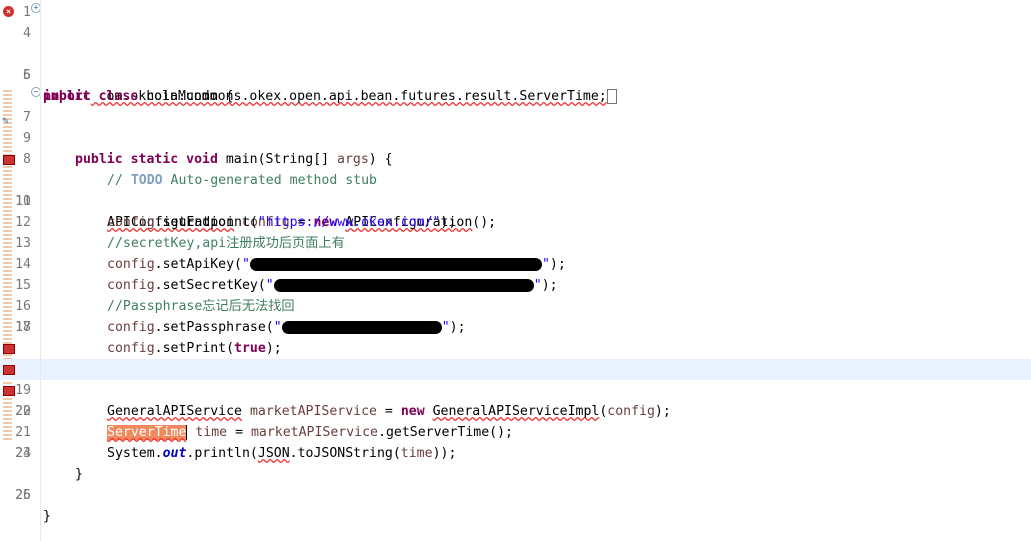  I want to click on code-line-5: 5 public class holaMundo {, so click(515, 74).